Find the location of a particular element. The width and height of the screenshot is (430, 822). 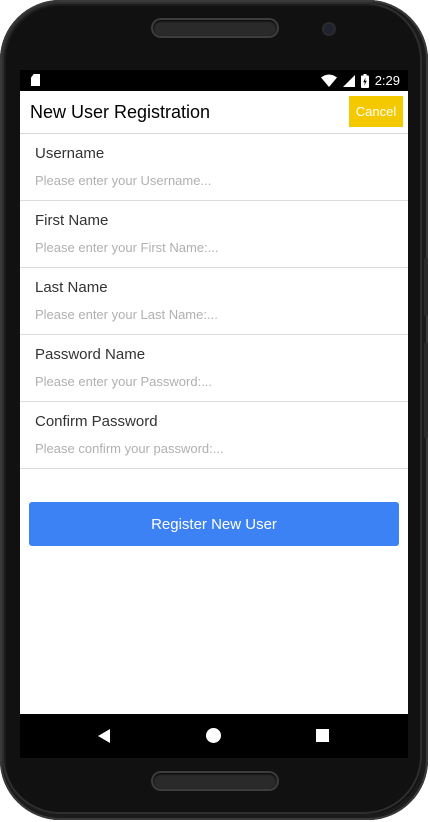

first-name-field: First Name is located at coordinates (214, 234).